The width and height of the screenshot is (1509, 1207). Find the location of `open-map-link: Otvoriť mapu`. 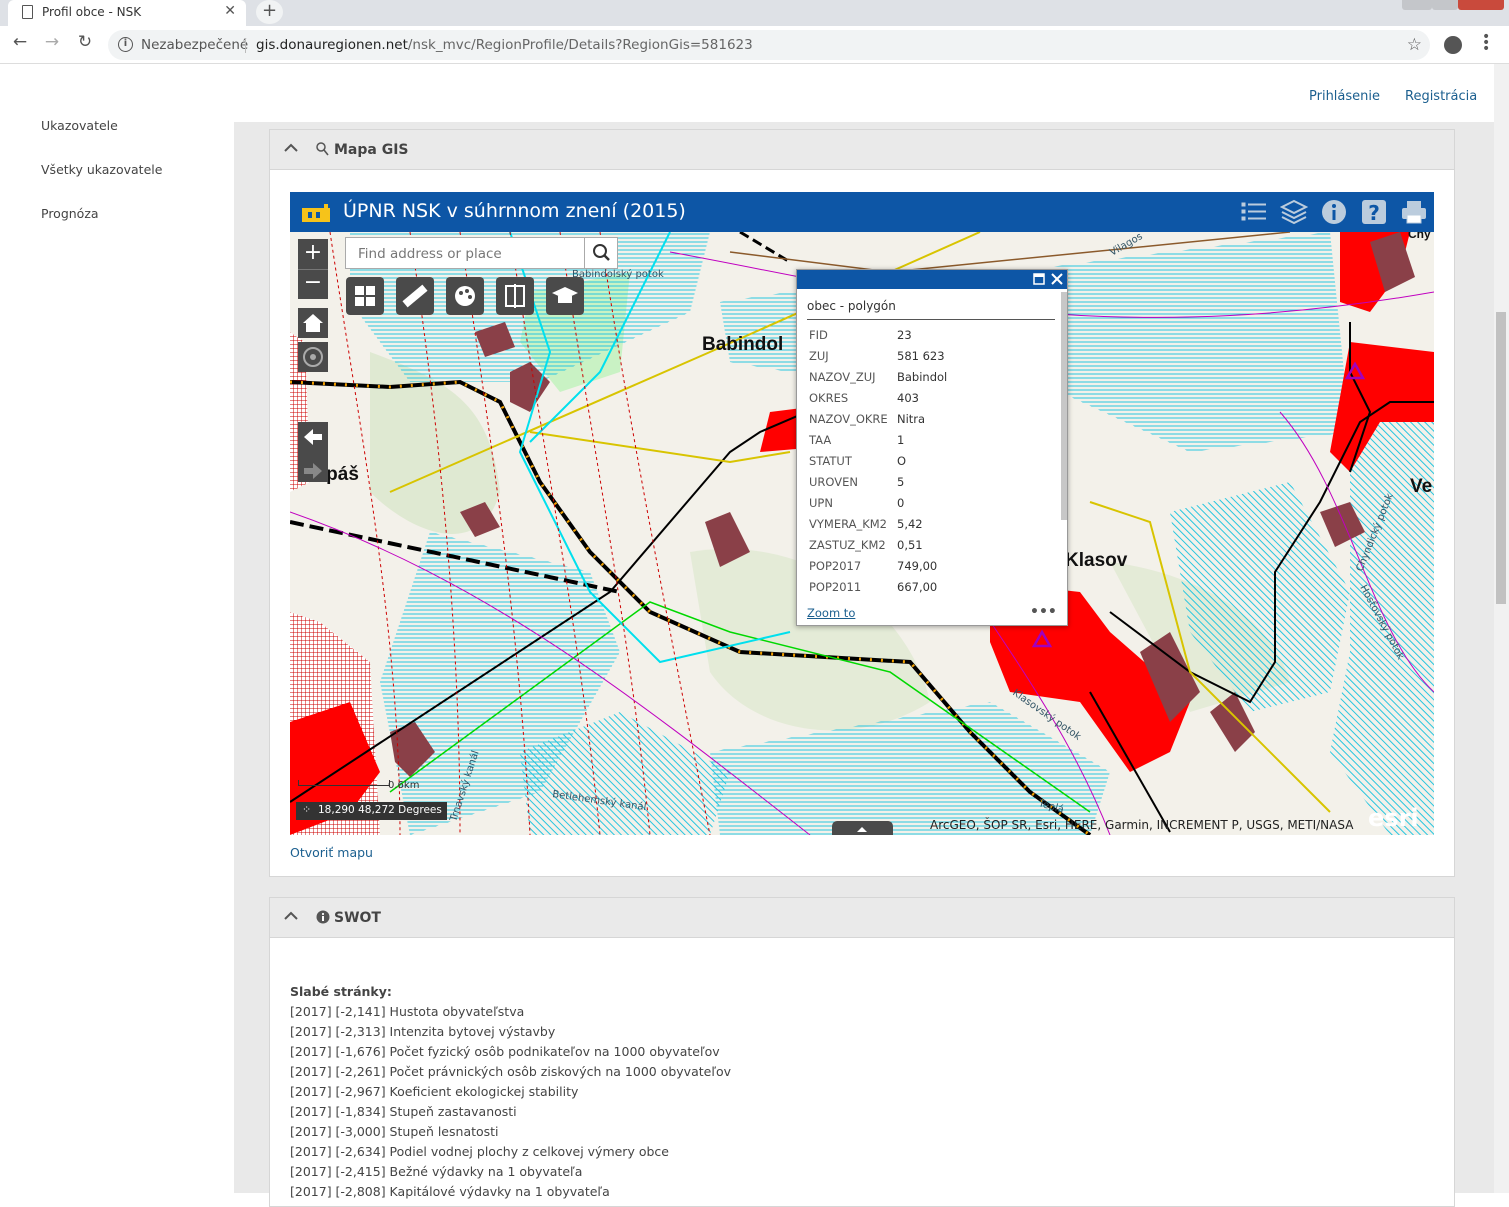

open-map-link: Otvoriť mapu is located at coordinates (331, 852).